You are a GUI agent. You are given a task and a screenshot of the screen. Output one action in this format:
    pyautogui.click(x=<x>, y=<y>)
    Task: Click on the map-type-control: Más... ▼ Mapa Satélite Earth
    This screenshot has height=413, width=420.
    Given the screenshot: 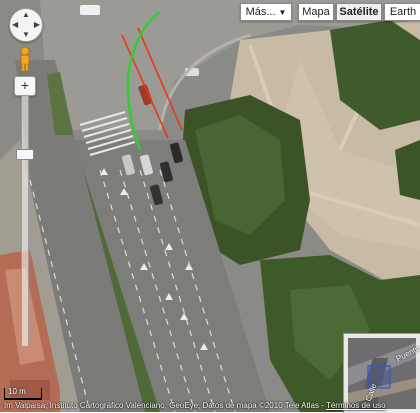 What is the action you would take?
    pyautogui.click(x=330, y=12)
    